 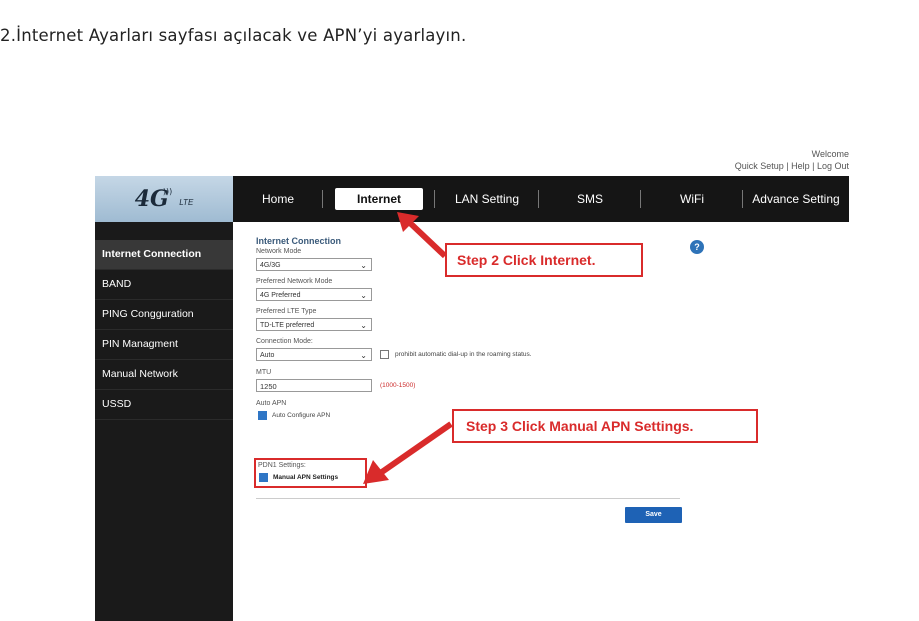 What do you see at coordinates (271, 403) in the screenshot?
I see `auto-apn-label: Auto APN` at bounding box center [271, 403].